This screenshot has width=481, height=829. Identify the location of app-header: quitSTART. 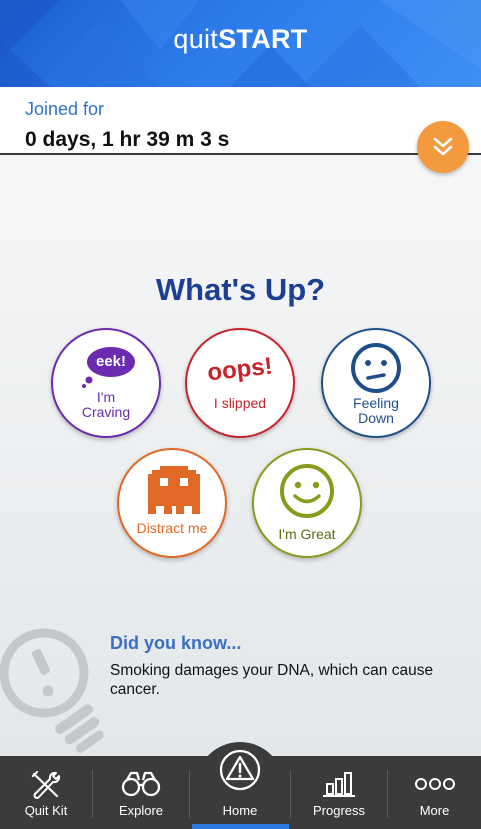
(240, 43).